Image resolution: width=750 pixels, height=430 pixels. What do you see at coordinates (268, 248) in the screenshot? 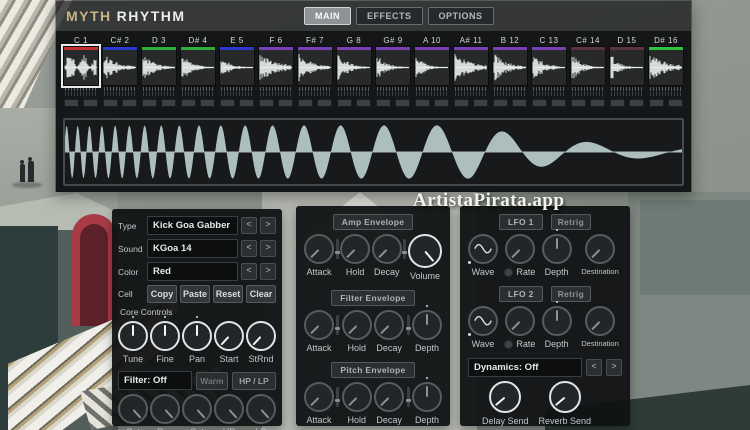
I see `sound-next-button: >` at bounding box center [268, 248].